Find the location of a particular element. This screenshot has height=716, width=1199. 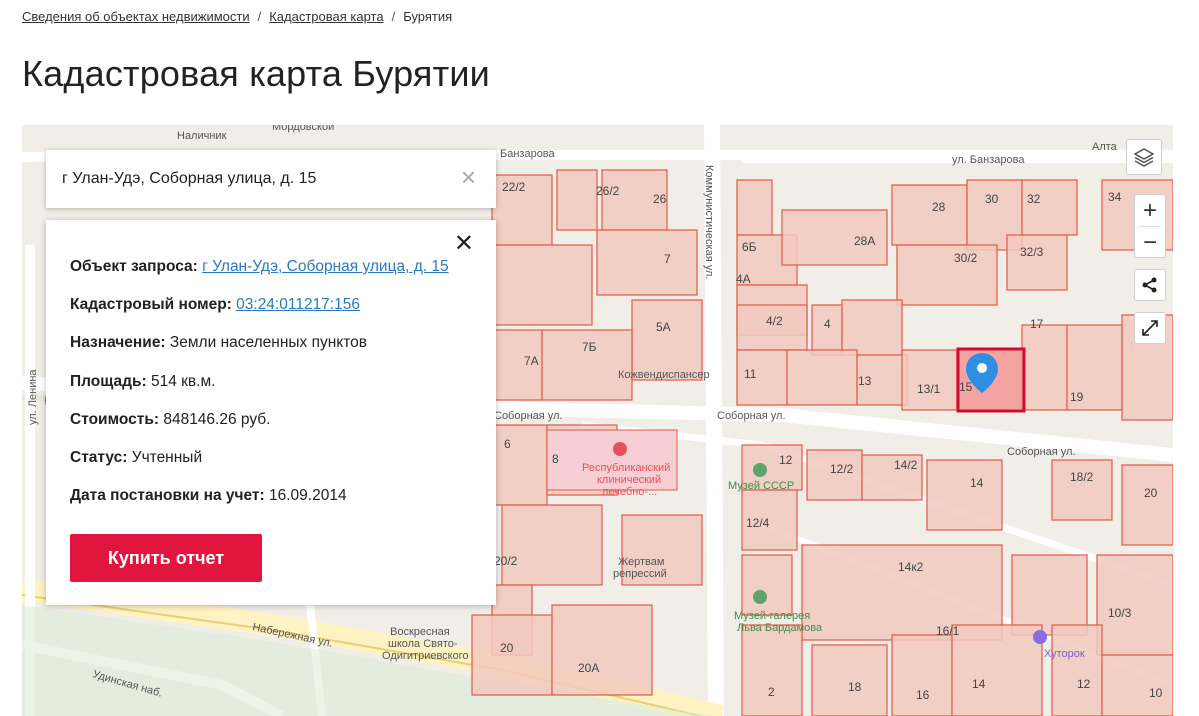

info-label: Стоимость: is located at coordinates (115, 419).